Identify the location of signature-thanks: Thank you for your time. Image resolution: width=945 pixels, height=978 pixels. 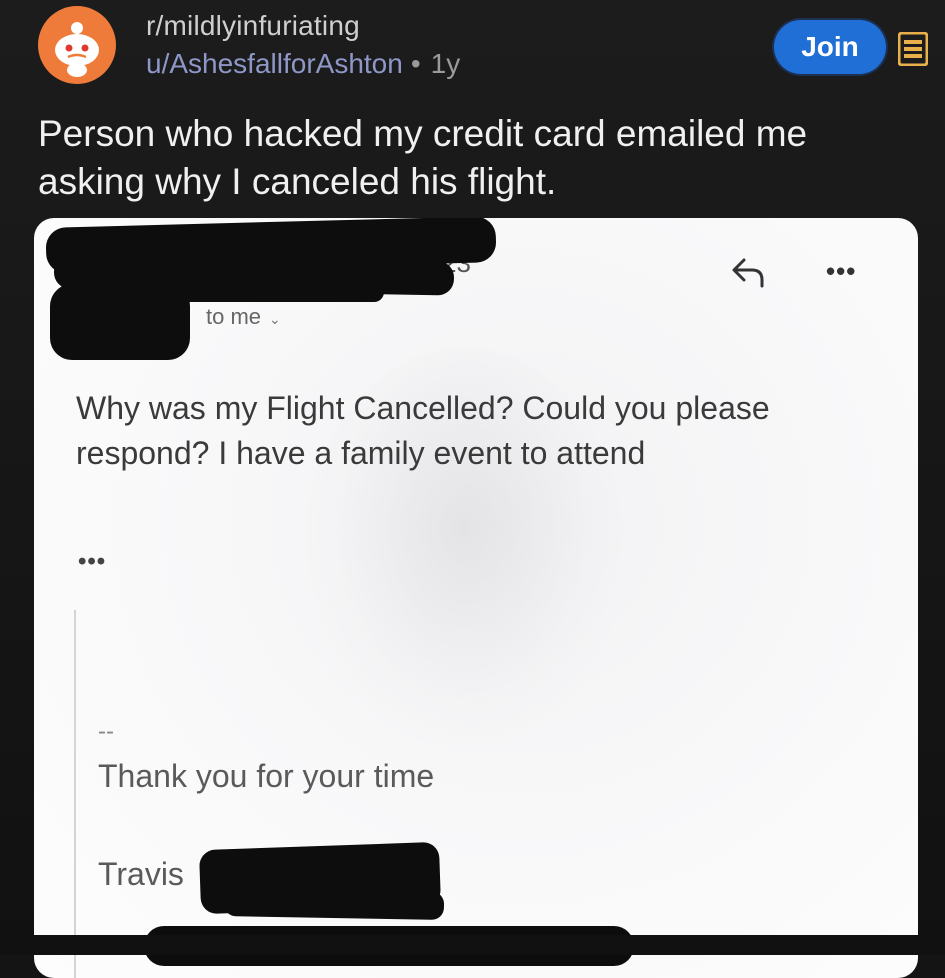
(266, 776).